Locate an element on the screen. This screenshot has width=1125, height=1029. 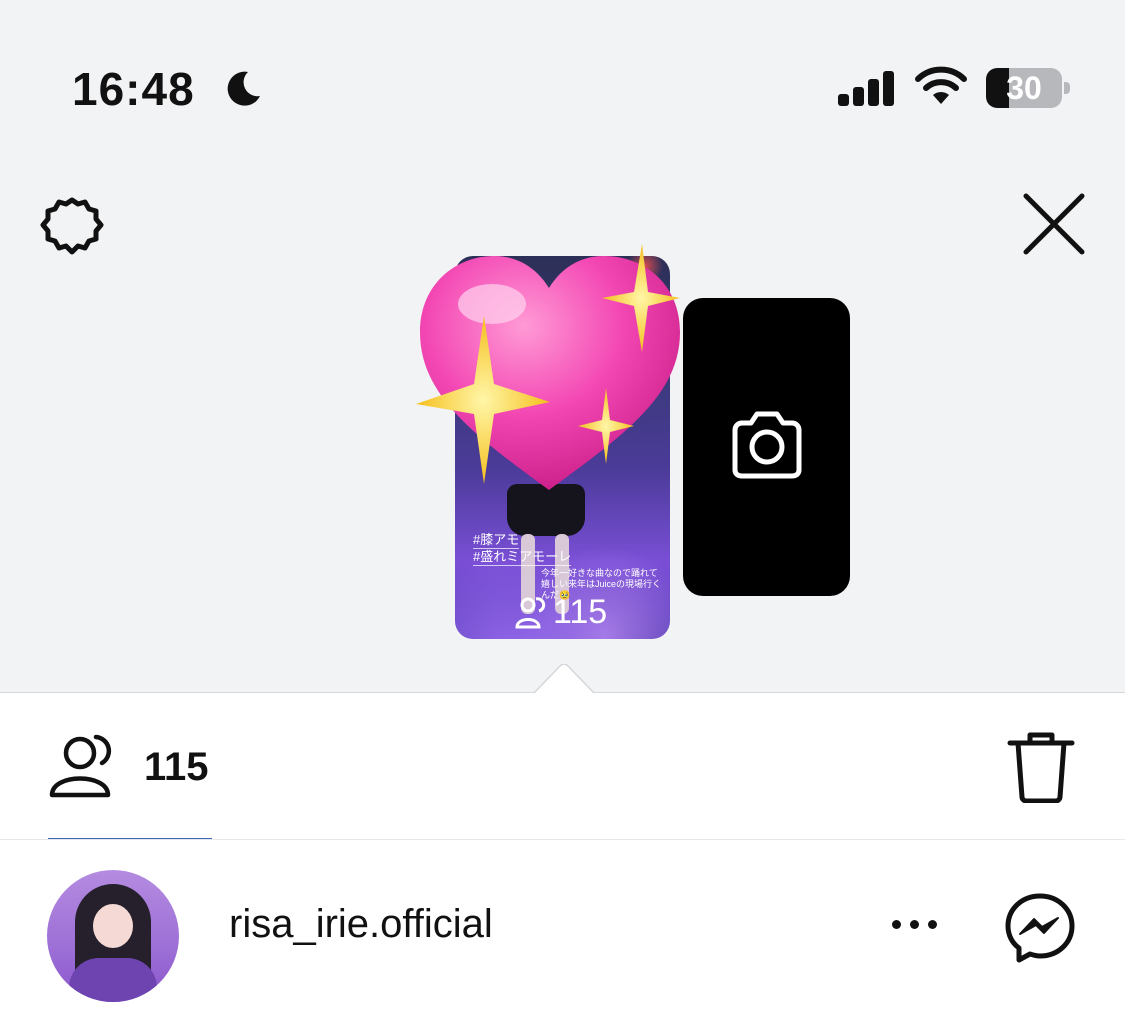
wifi-icon is located at coordinates (941, 85).